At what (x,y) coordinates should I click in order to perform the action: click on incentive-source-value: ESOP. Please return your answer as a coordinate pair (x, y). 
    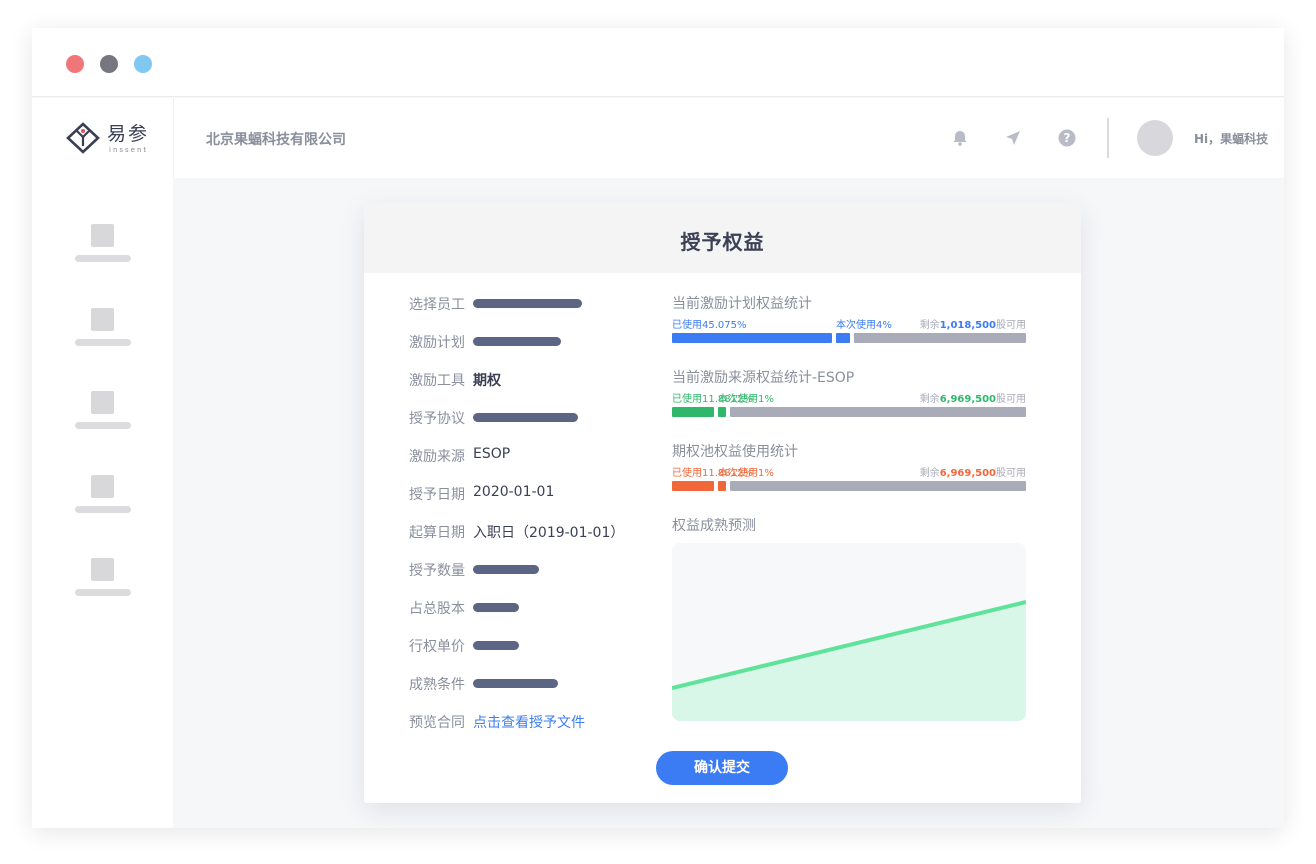
    Looking at the image, I should click on (492, 454).